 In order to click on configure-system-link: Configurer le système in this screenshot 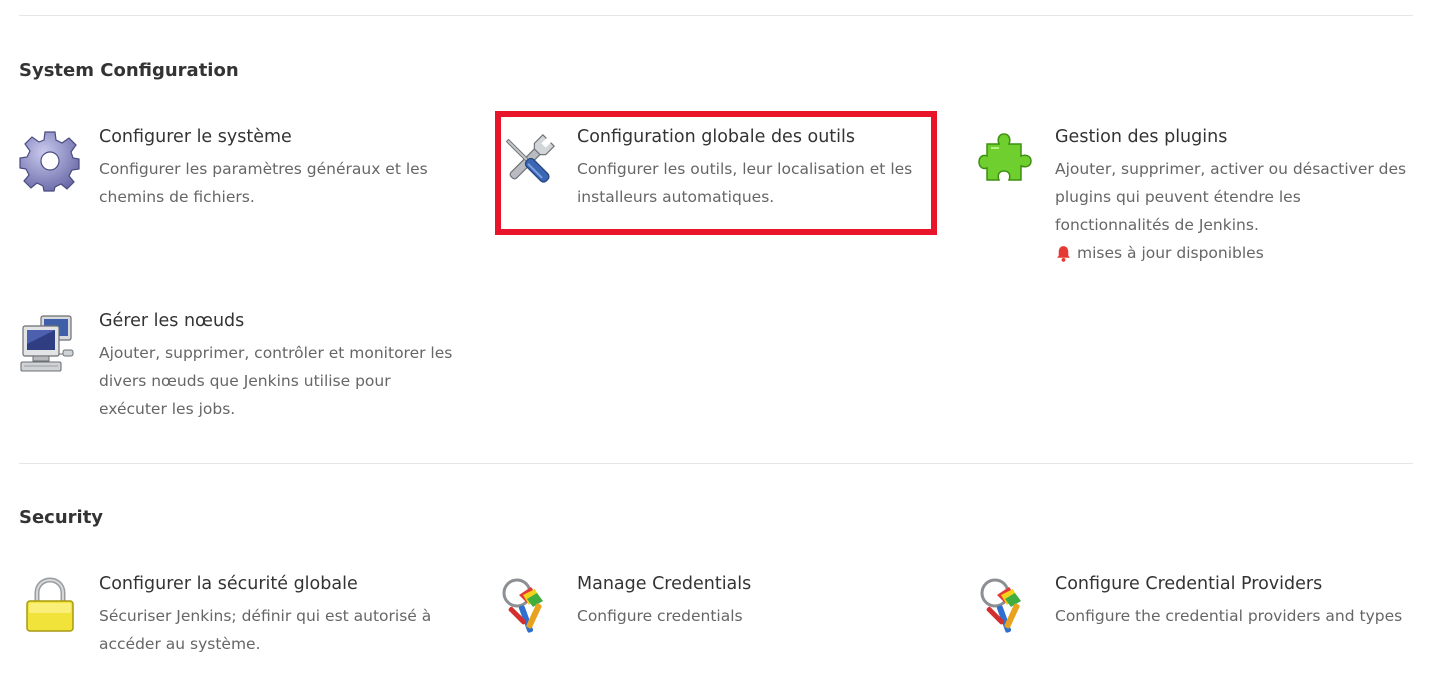, I will do `click(279, 137)`.